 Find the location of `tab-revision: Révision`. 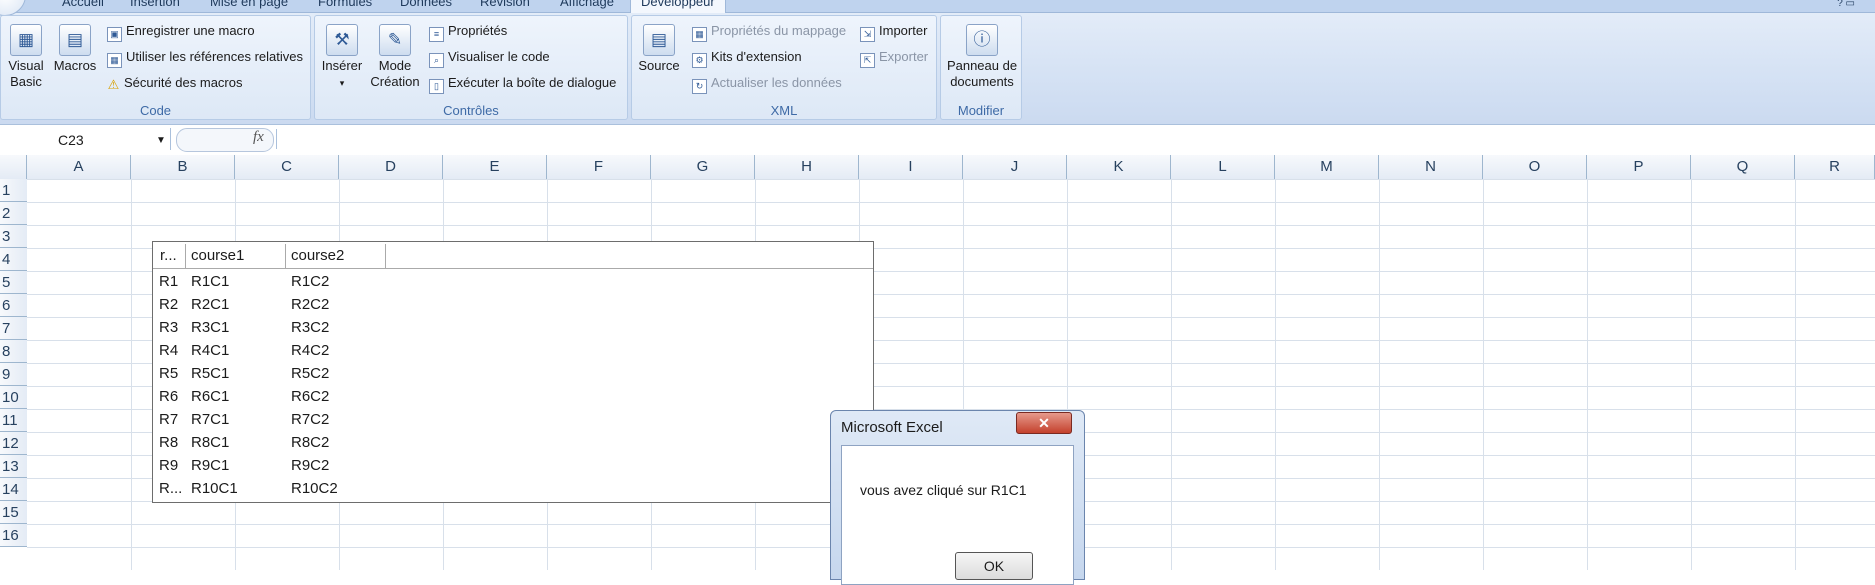

tab-revision: Révision is located at coordinates (505, 4).